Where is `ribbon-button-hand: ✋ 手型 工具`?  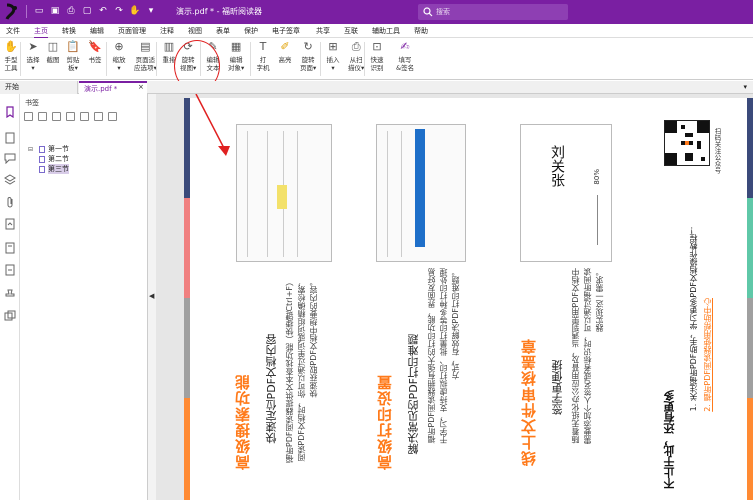
ribbon-button-hand: ✋ 手型 工具 is located at coordinates (11, 56).